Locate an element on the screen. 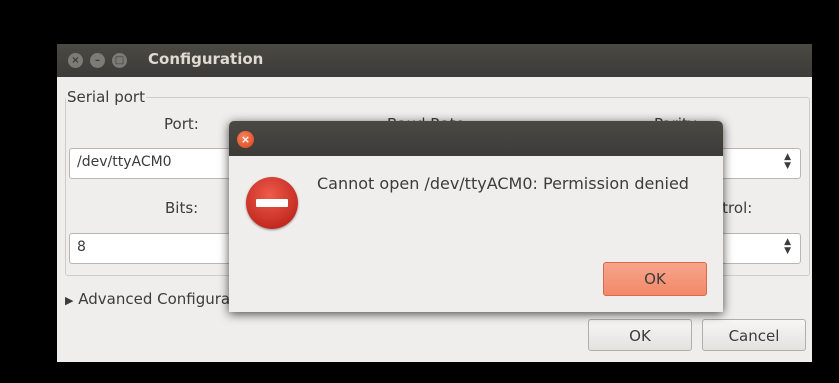  expander-triangle-icon: ▶ is located at coordinates (69, 300).